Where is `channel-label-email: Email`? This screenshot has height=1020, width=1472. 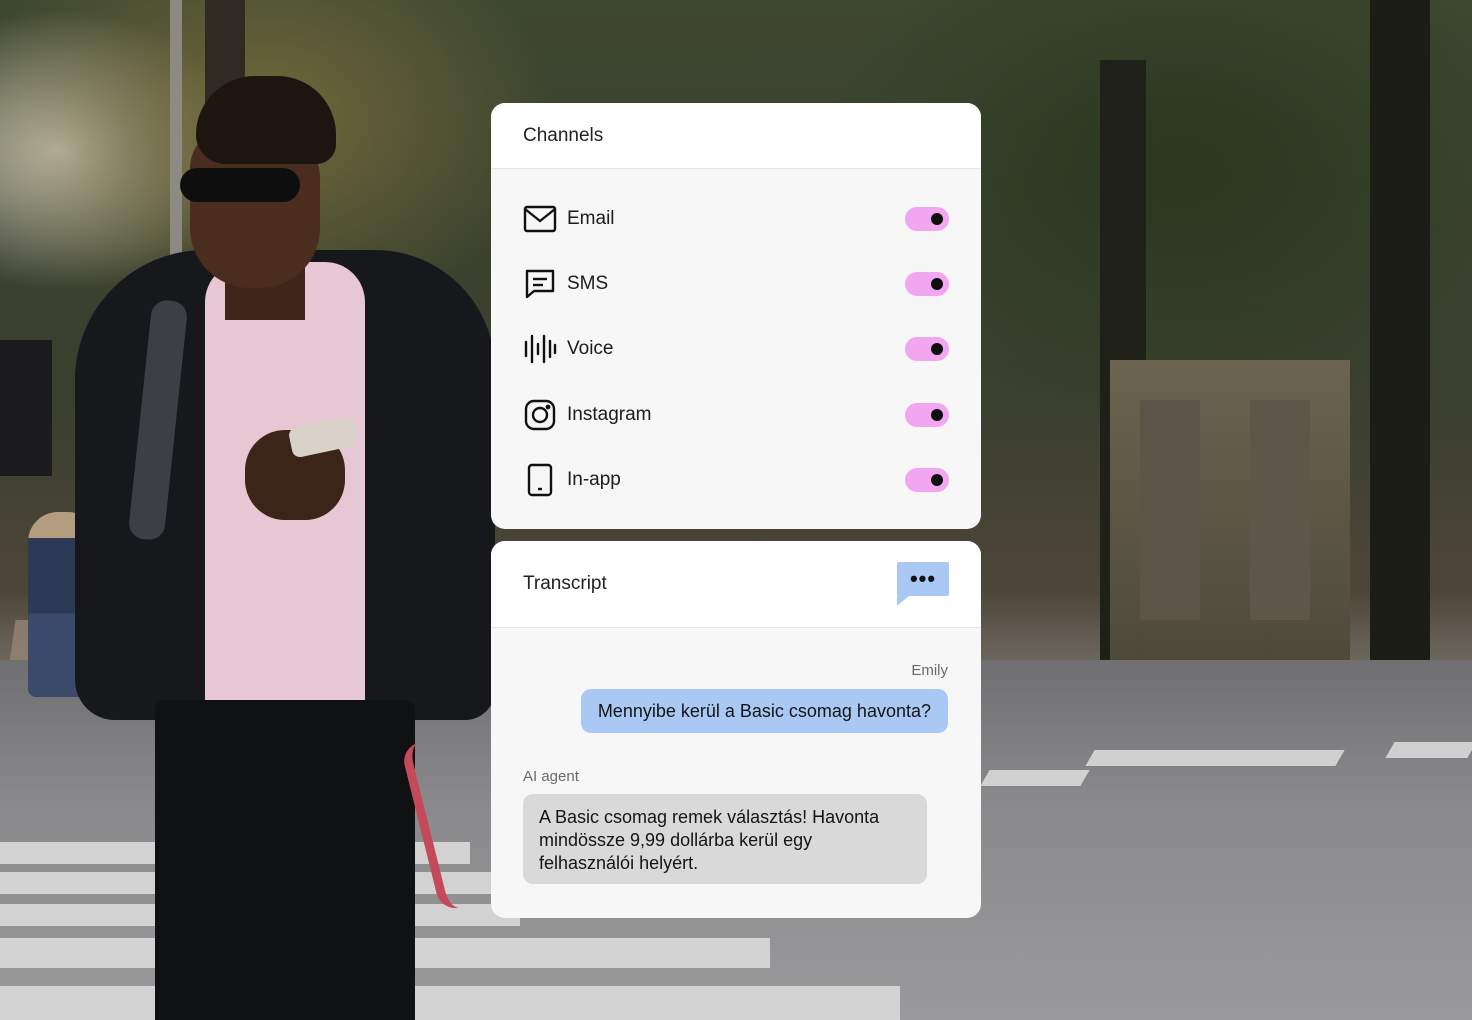
channel-label-email: Email is located at coordinates (591, 218).